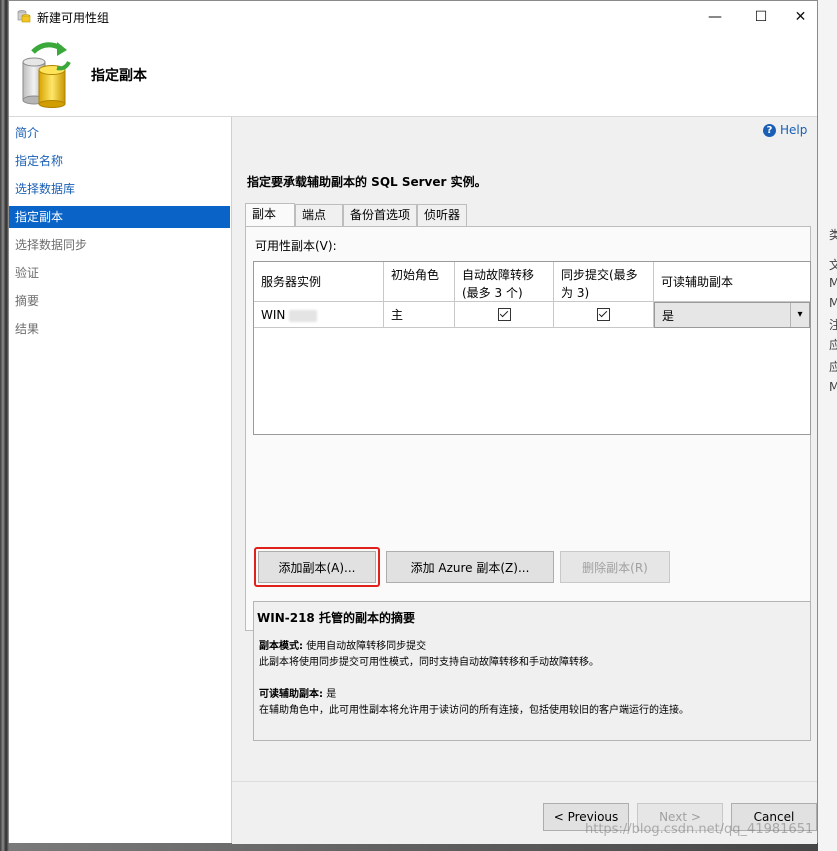 The width and height of the screenshot is (837, 851). What do you see at coordinates (296, 246) in the screenshot?
I see `grid-label: 可用性副本(V):` at bounding box center [296, 246].